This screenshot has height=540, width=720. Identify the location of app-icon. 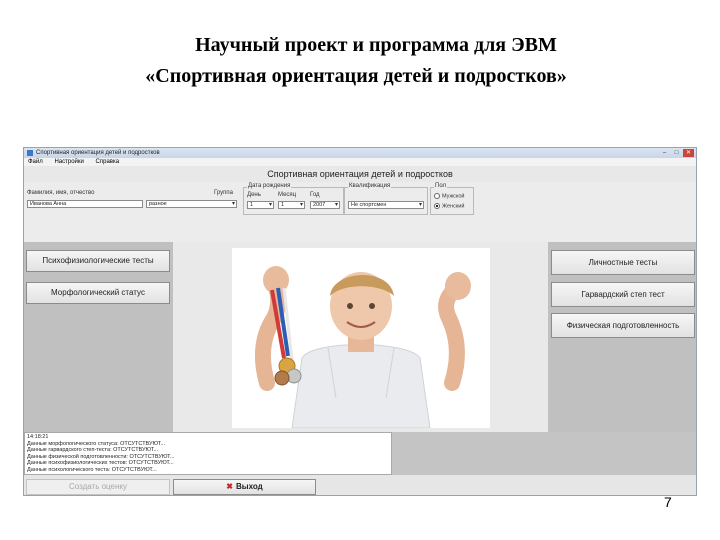
(30, 153).